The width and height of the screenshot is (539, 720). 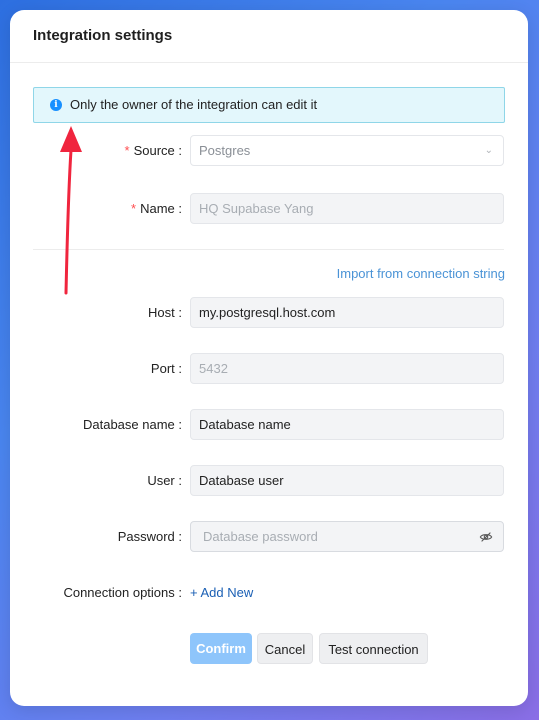 I want to click on database-name-input: Database name, so click(x=347, y=424).